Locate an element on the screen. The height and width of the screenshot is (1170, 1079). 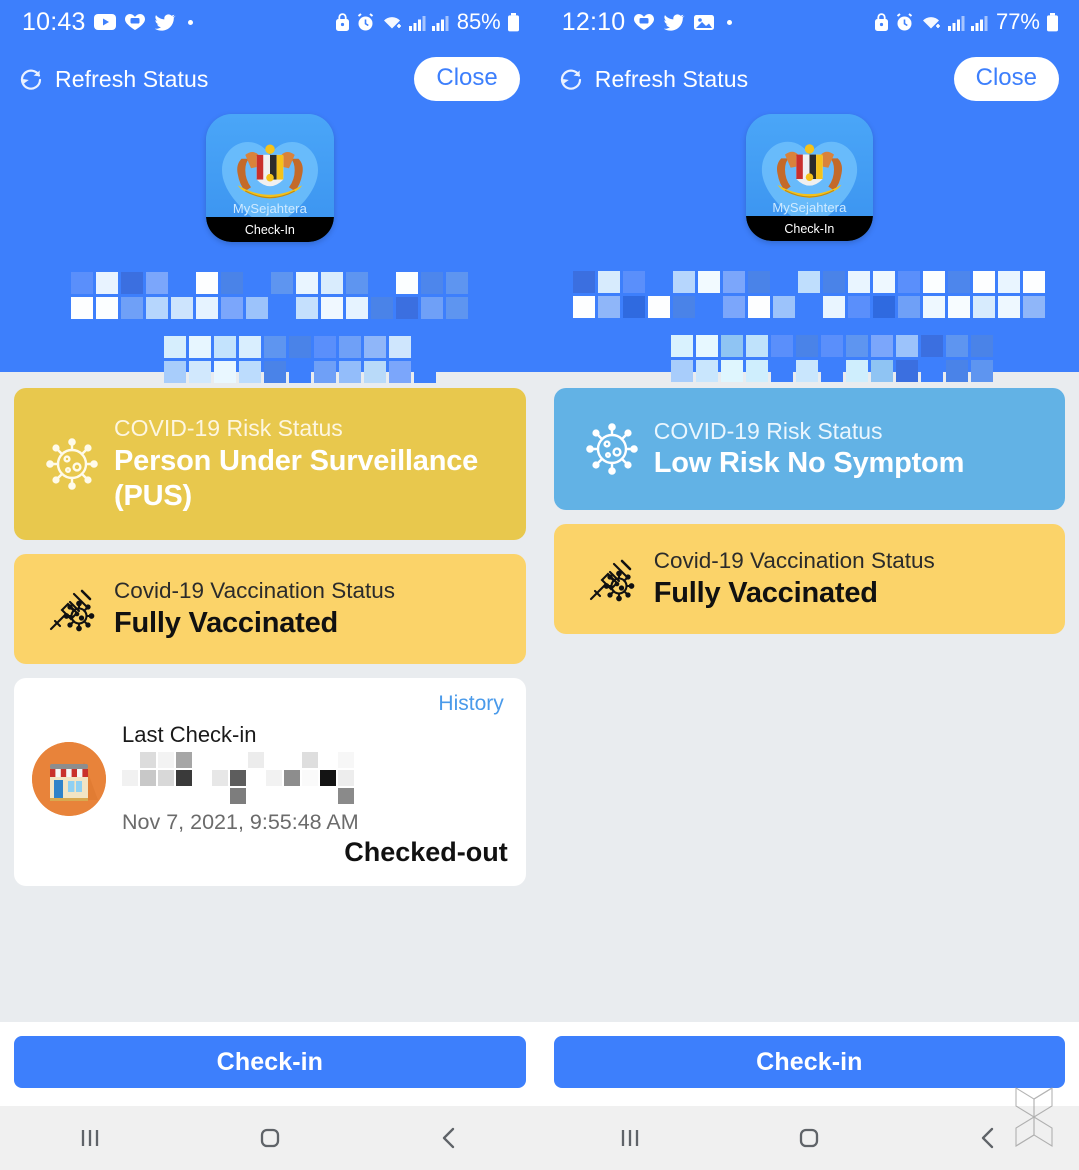
covid-risk-status-card: COVID-19 Risk Status Low Risk No Symptom is located at coordinates (809, 449).